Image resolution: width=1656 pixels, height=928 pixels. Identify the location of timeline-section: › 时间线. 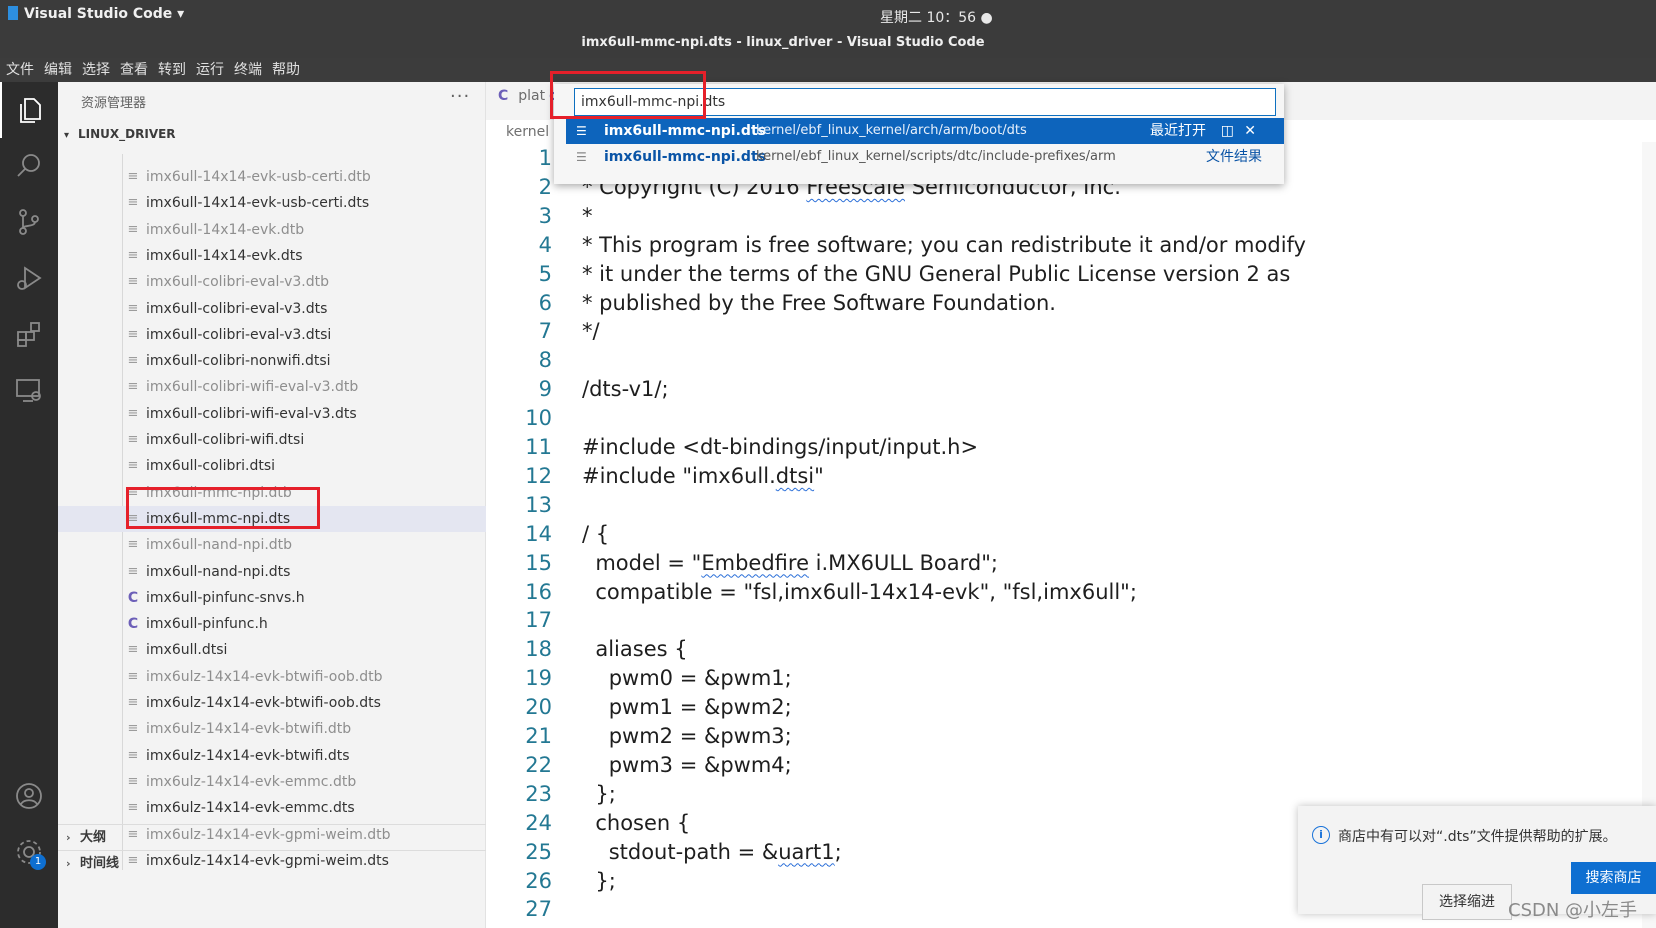
(272, 863).